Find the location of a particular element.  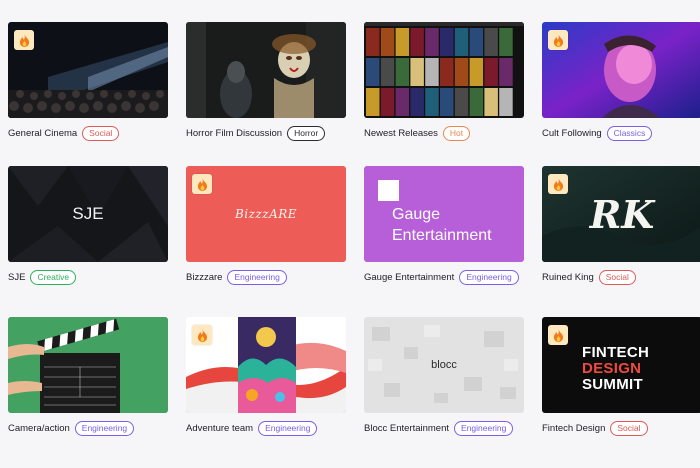

card-meta: Ruined King Social is located at coordinates (589, 277).